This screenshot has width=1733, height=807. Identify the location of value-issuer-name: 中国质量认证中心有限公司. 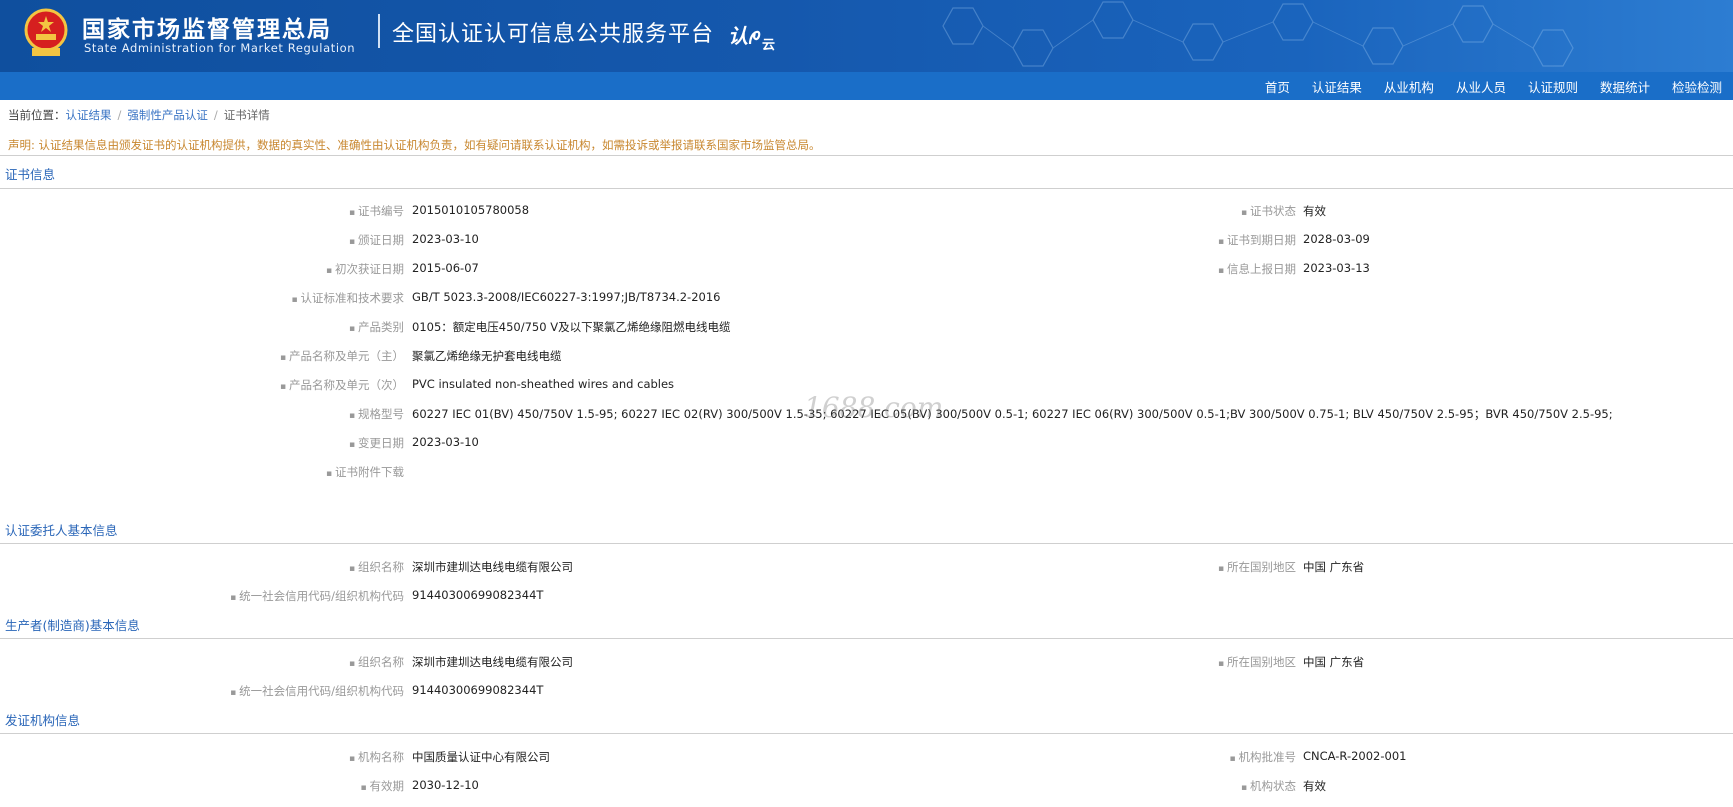
(481, 757).